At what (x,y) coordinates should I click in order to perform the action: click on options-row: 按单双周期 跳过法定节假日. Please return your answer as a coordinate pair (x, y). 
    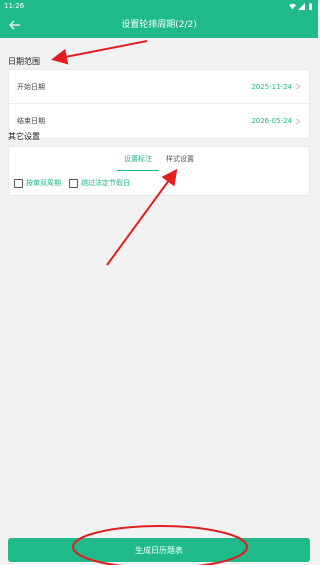
    Looking at the image, I should click on (159, 183).